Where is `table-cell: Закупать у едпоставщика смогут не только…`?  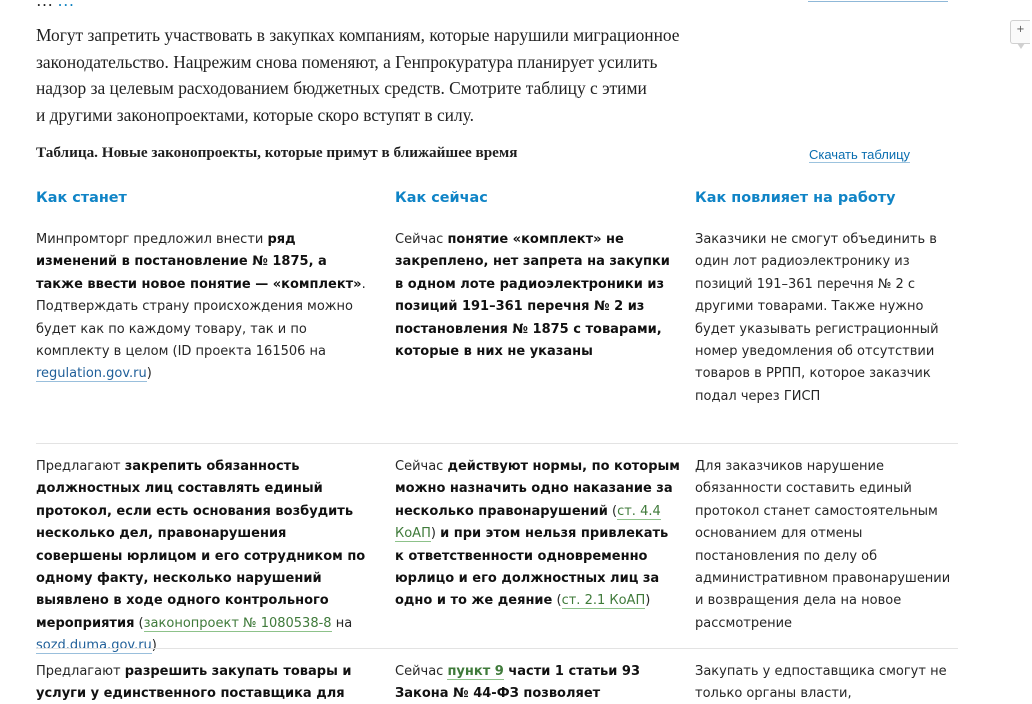
table-cell: Закупать у едпоставщика смогут не только… is located at coordinates (821, 683).